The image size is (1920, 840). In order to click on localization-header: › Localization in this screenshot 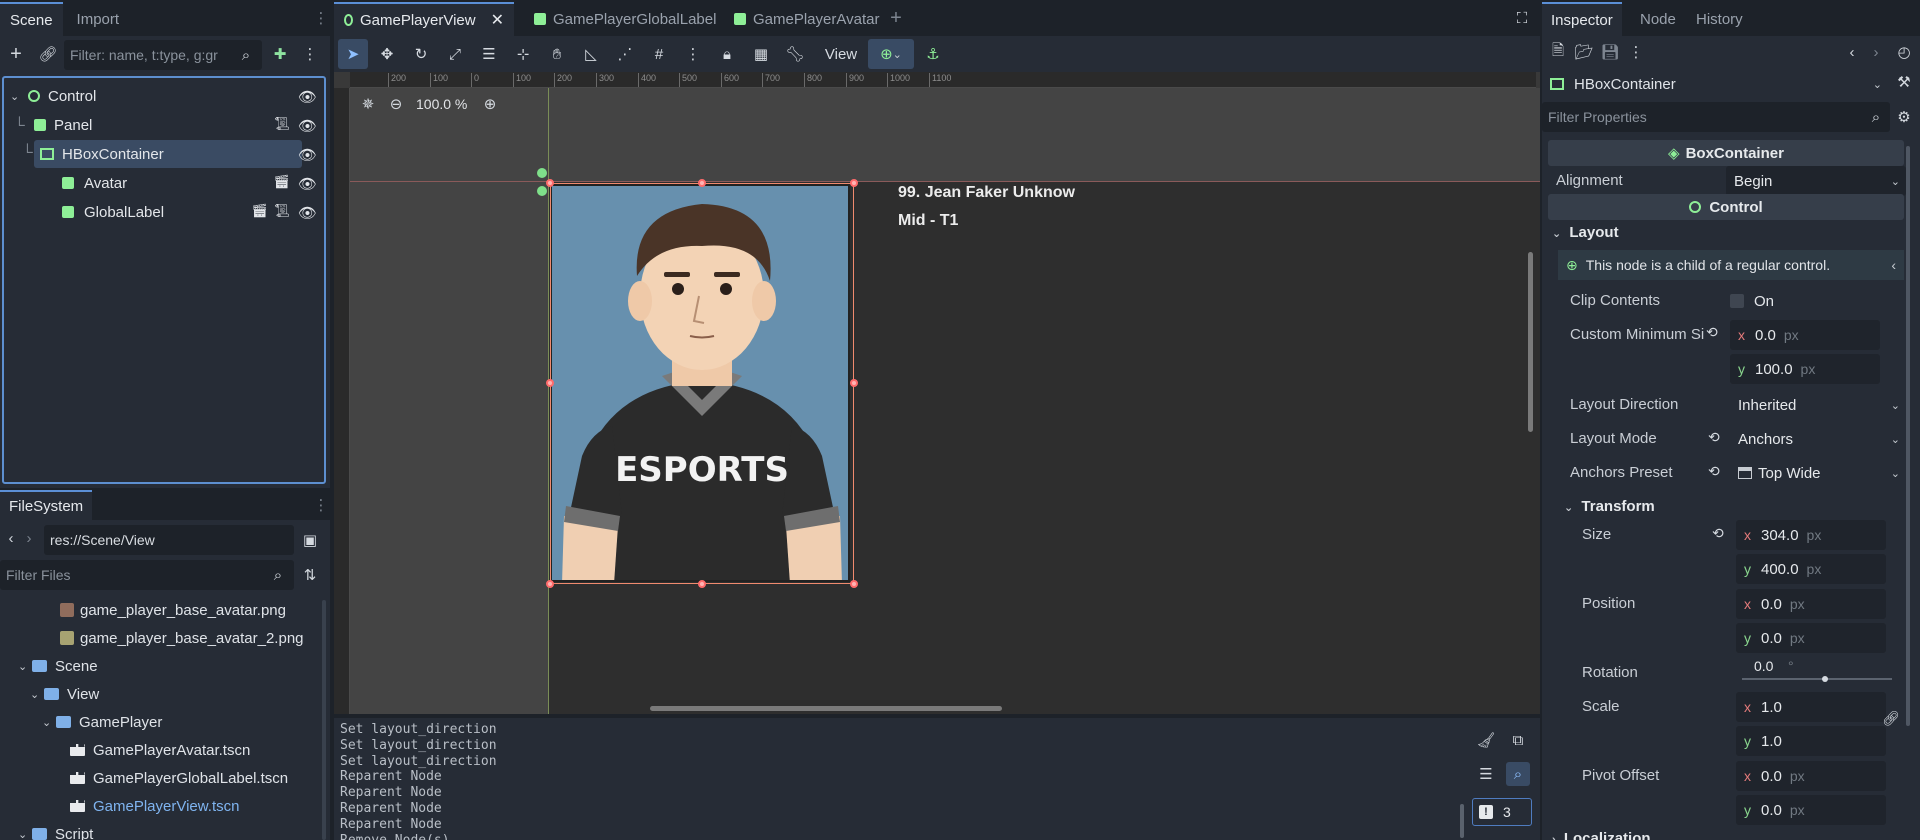, I will do `click(1601, 835)`.